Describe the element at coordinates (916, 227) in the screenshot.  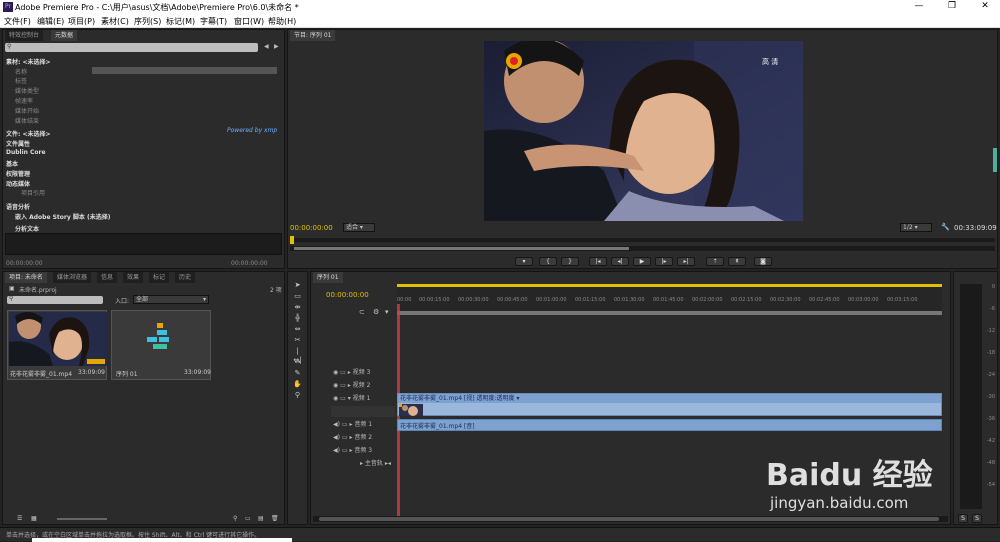
I see `scale-select: 1/2 ▾` at that location.